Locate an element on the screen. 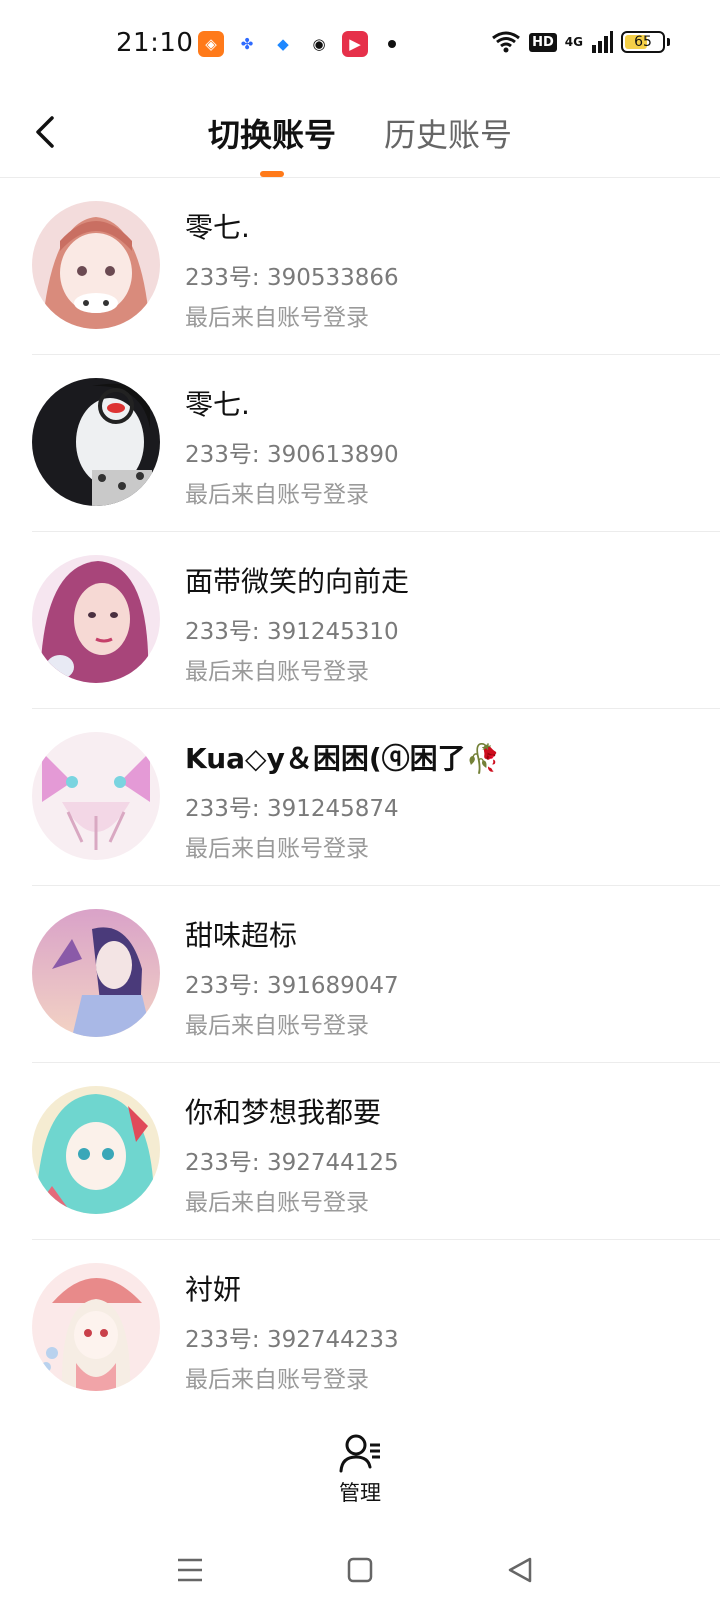 The image size is (720, 1612). manage-label: 管理 is located at coordinates (360, 1493).